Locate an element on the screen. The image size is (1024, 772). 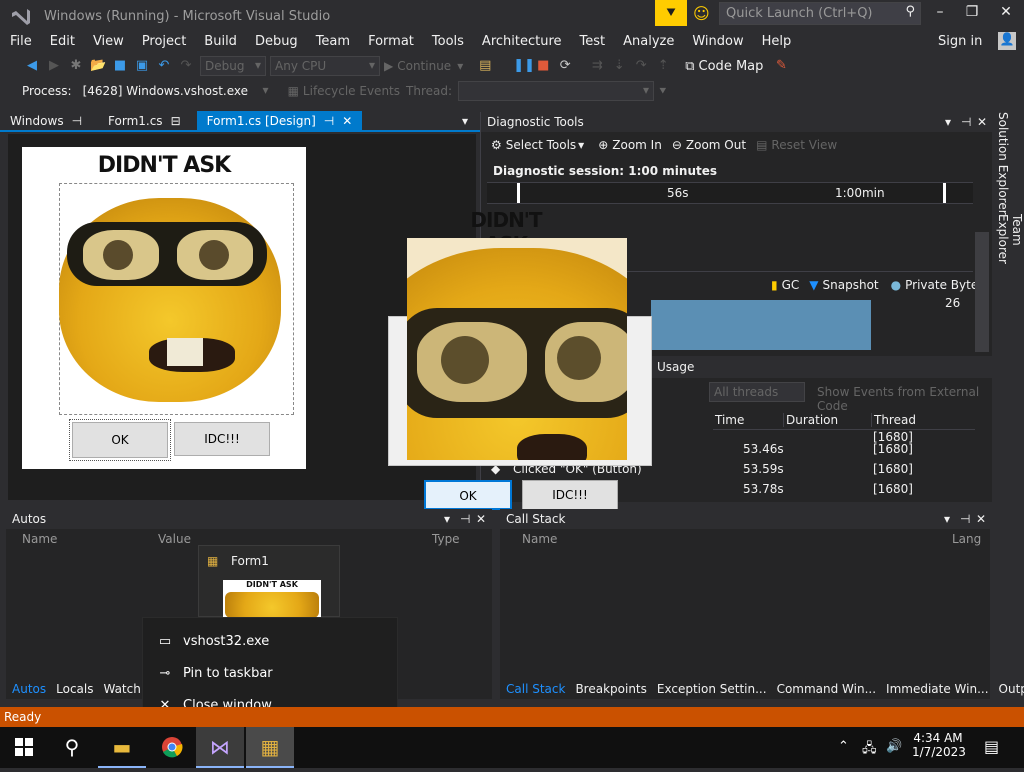
menu-debug: Debug is located at coordinates (276, 41).